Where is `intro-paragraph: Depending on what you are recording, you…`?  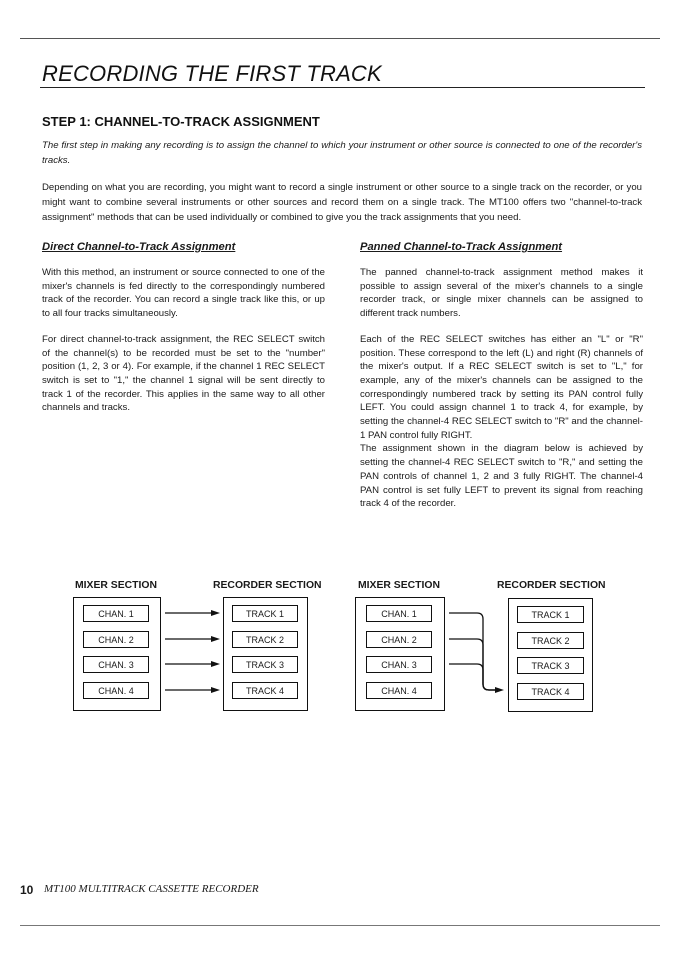 intro-paragraph: Depending on what you are recording, you… is located at coordinates (342, 202).